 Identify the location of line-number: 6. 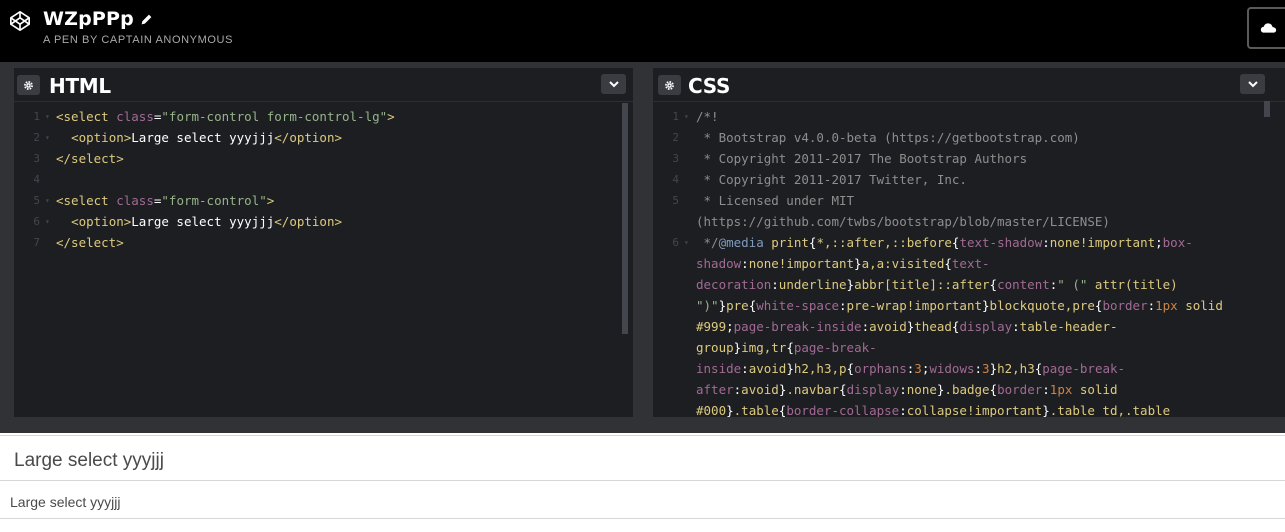
(675, 242).